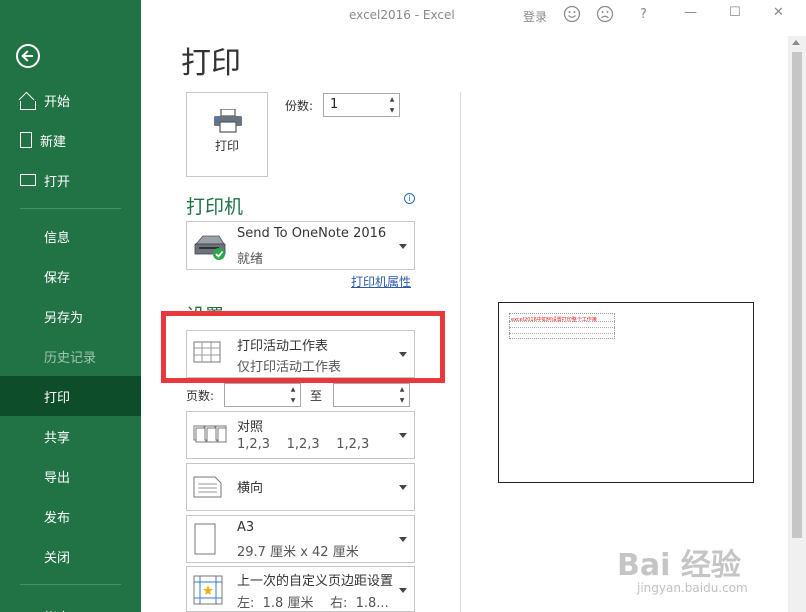 Image resolution: width=806 pixels, height=612 pixels. What do you see at coordinates (207, 487) in the screenshot?
I see `landscape-icon` at bounding box center [207, 487].